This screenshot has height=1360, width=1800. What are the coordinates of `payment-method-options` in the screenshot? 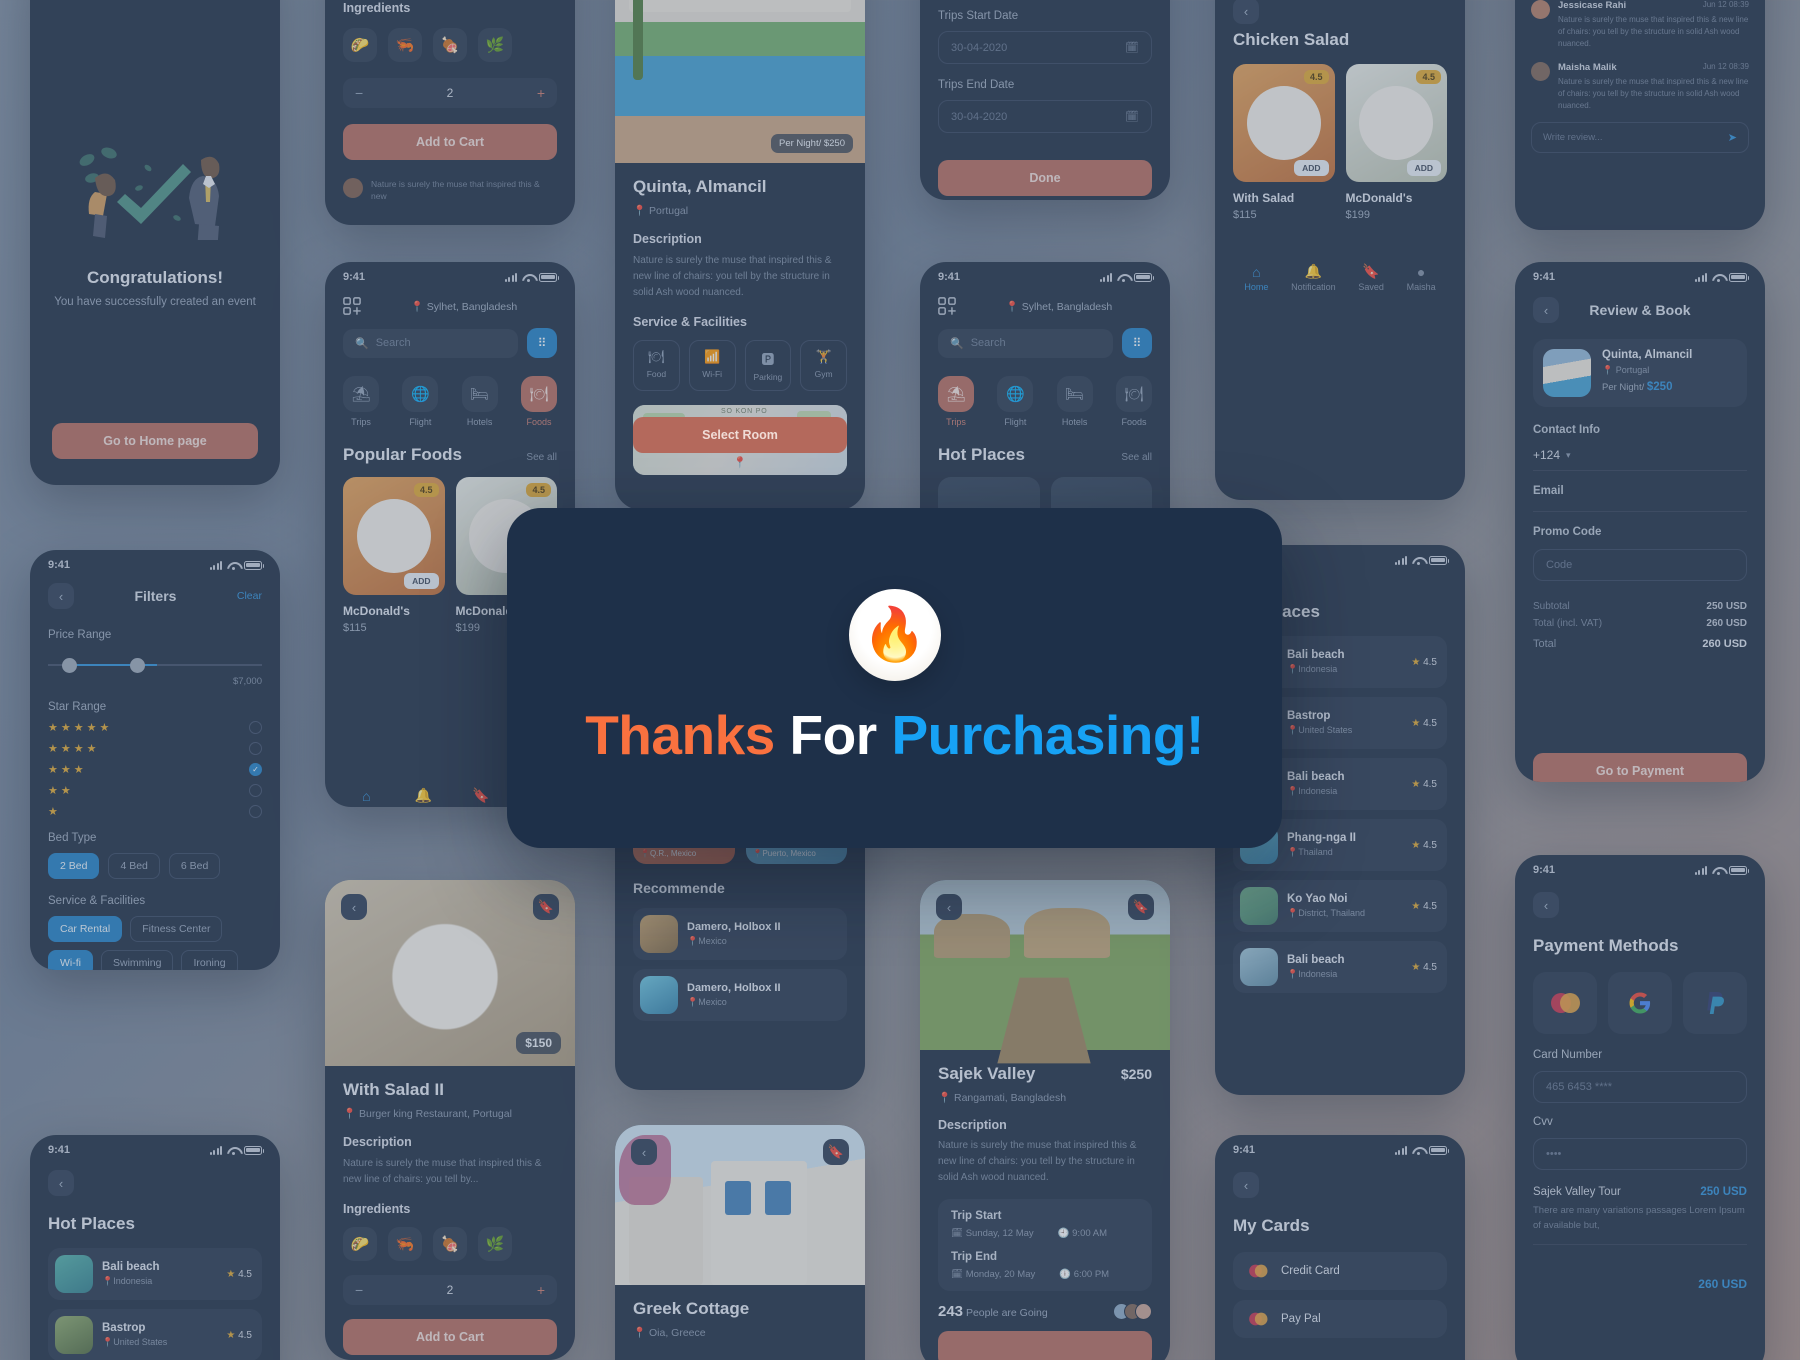 It's located at (1640, 1003).